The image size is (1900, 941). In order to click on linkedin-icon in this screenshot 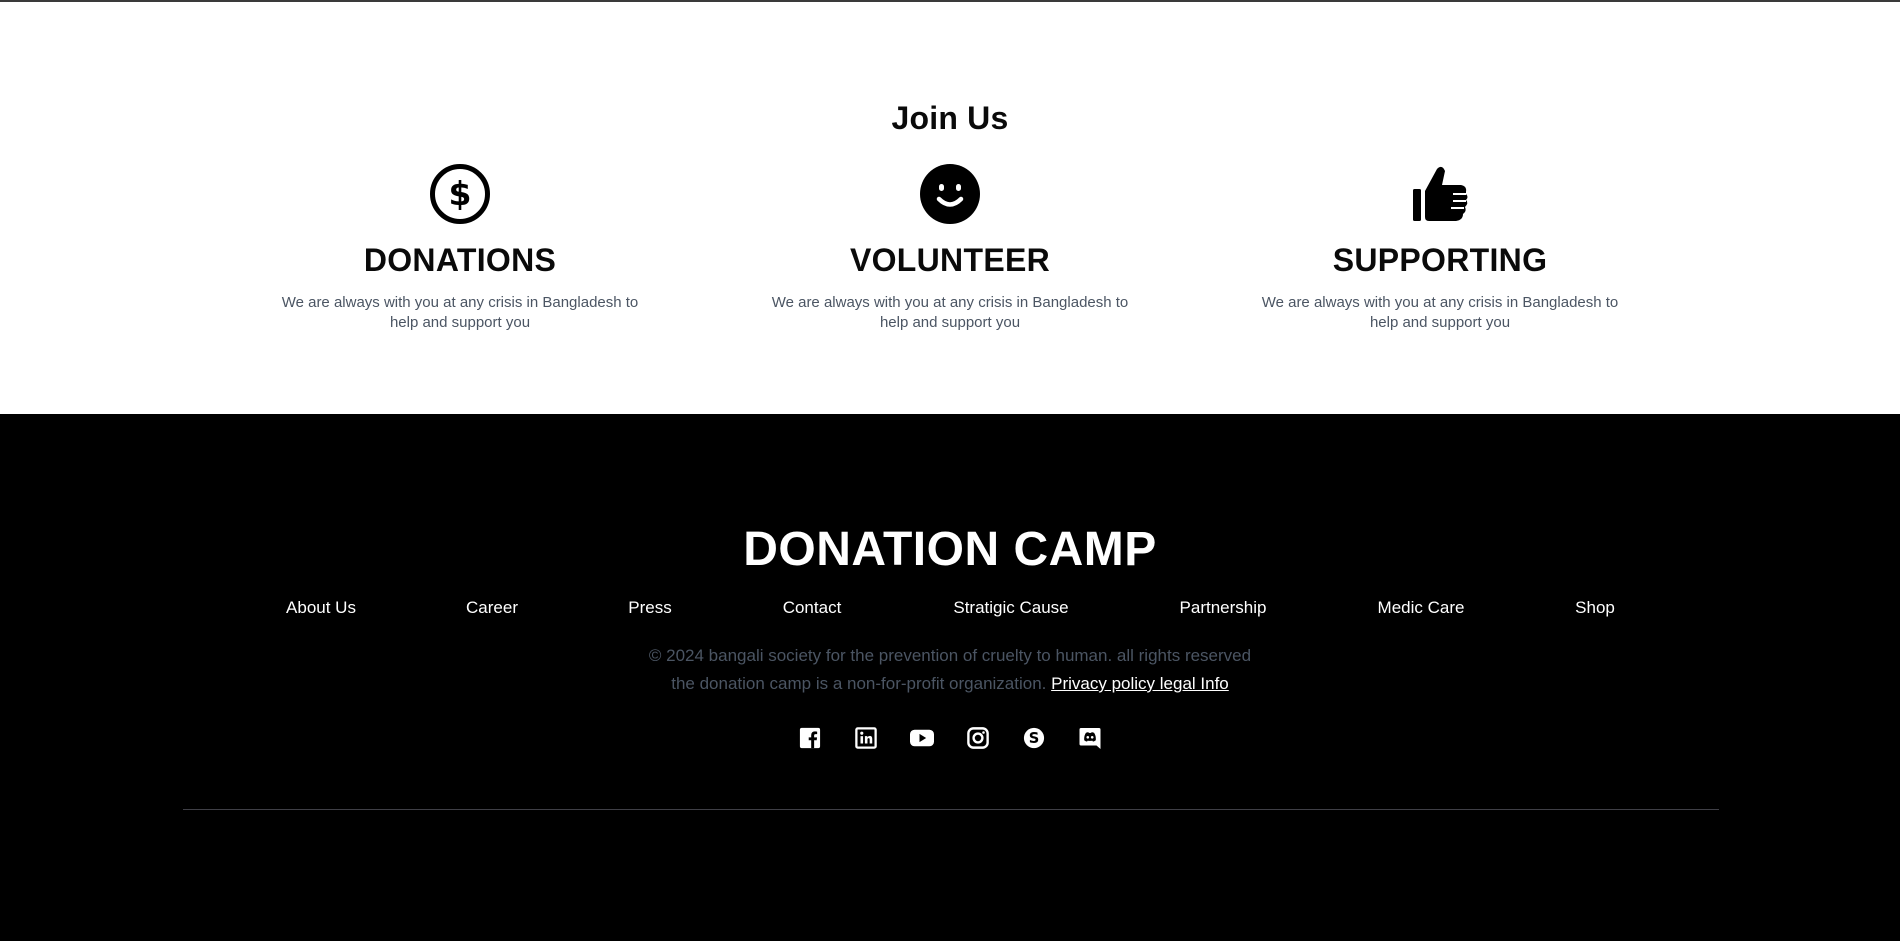, I will do `click(866, 738)`.